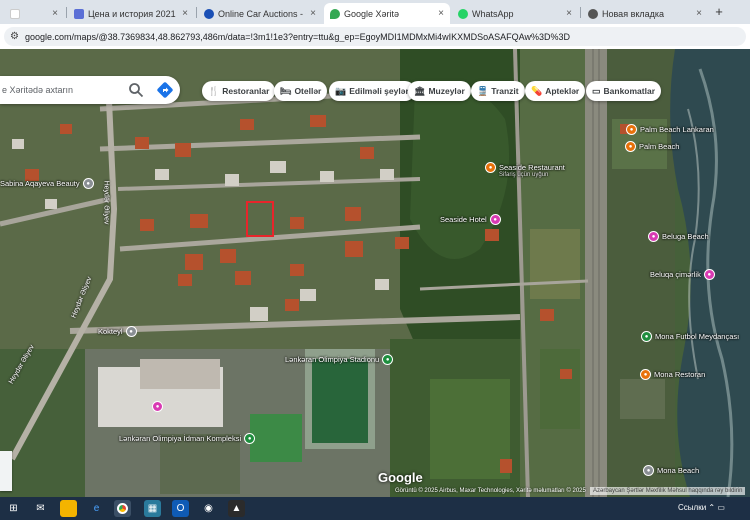 The width and height of the screenshot is (750, 520). What do you see at coordinates (152, 508) in the screenshot?
I see `photos-icon: ▦` at bounding box center [152, 508].